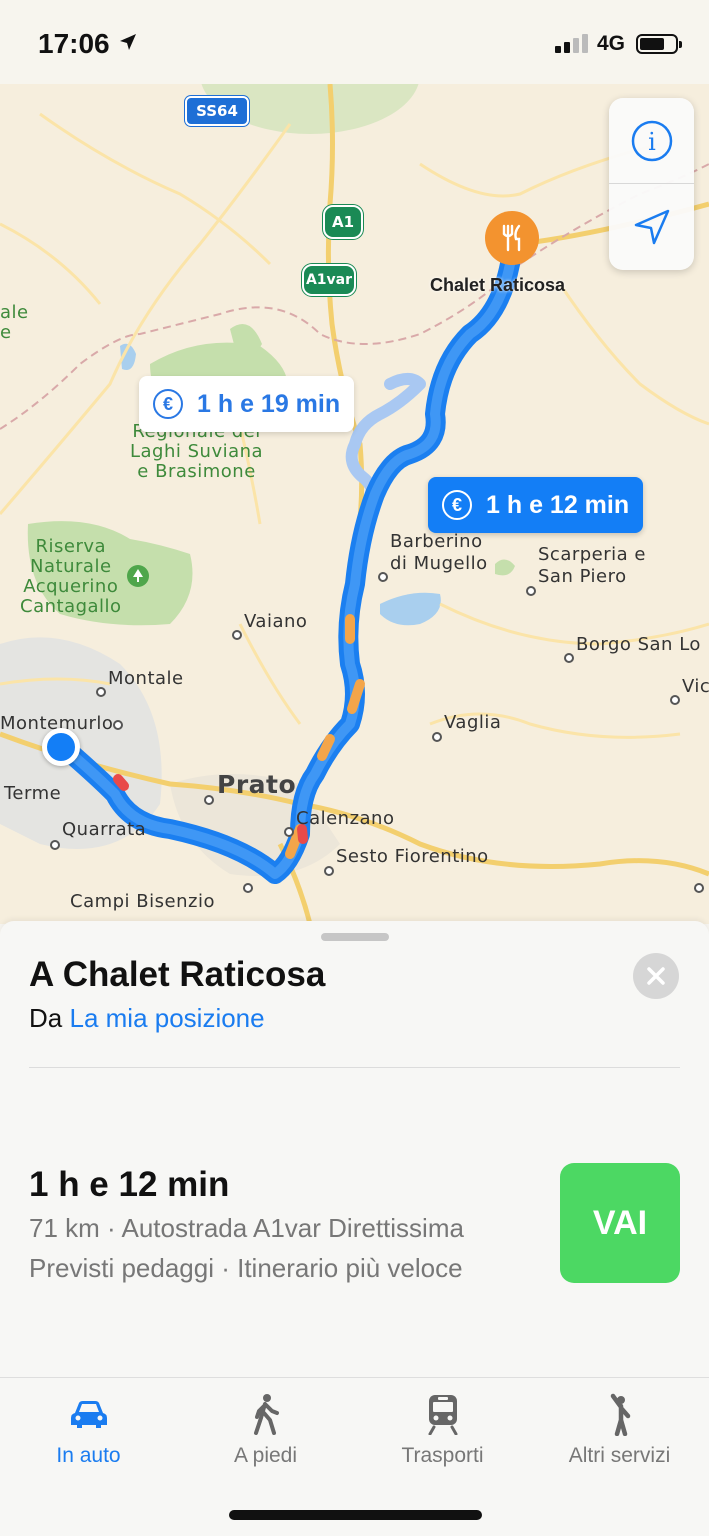 This screenshot has width=709, height=1536. I want to click on primary-route-time: 1 h e 12 min, so click(558, 504).